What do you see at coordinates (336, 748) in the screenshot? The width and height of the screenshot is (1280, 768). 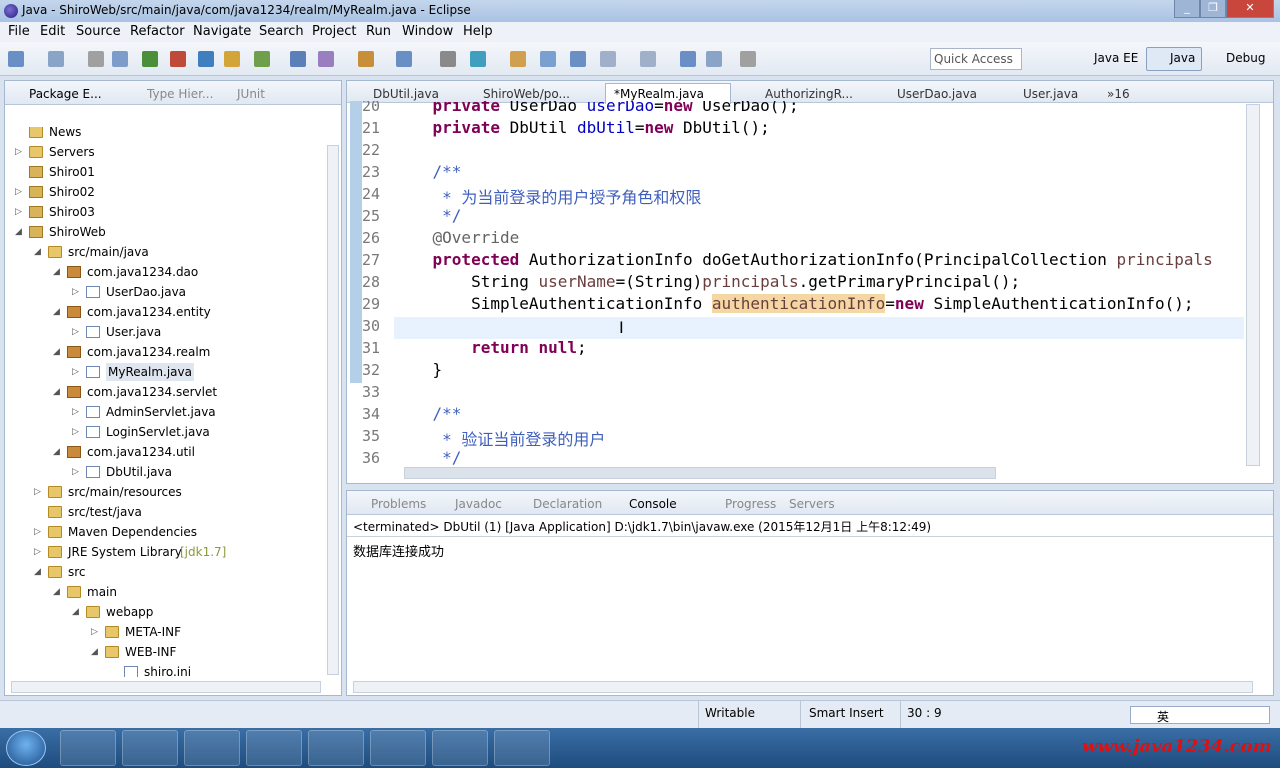 I see `taskbar-eclipse-icon` at bounding box center [336, 748].